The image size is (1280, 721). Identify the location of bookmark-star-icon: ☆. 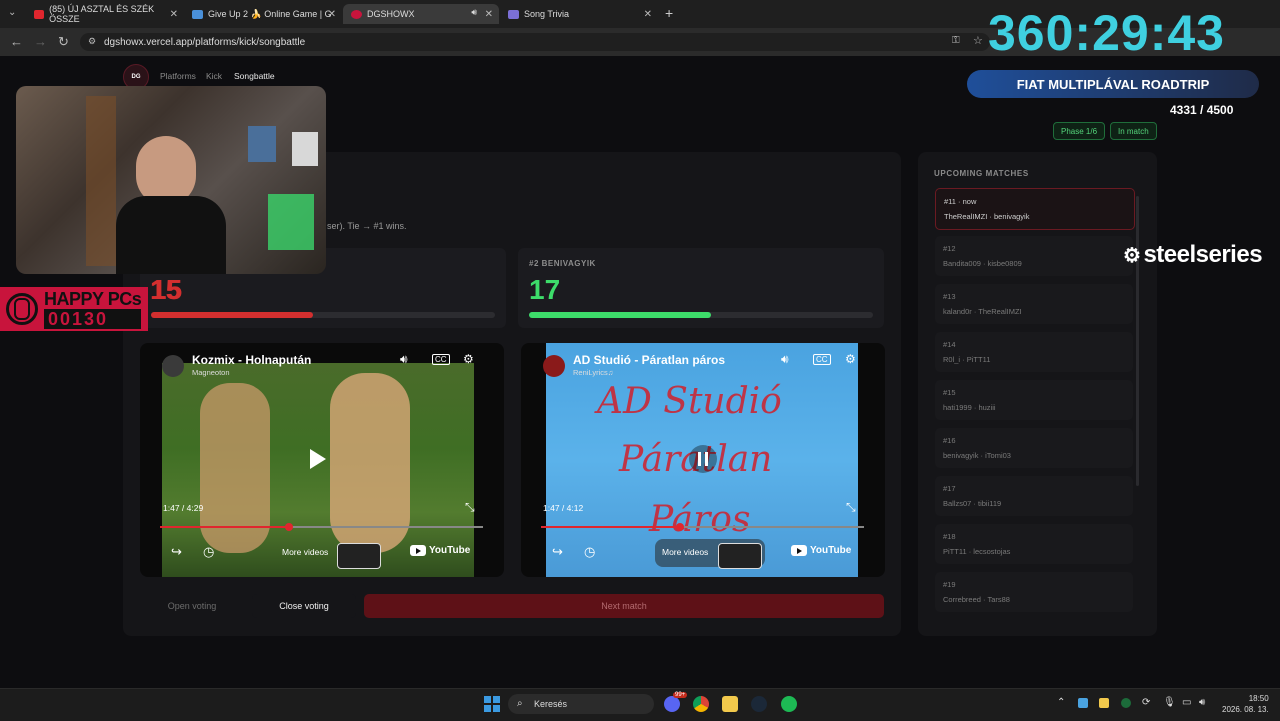
(978, 40).